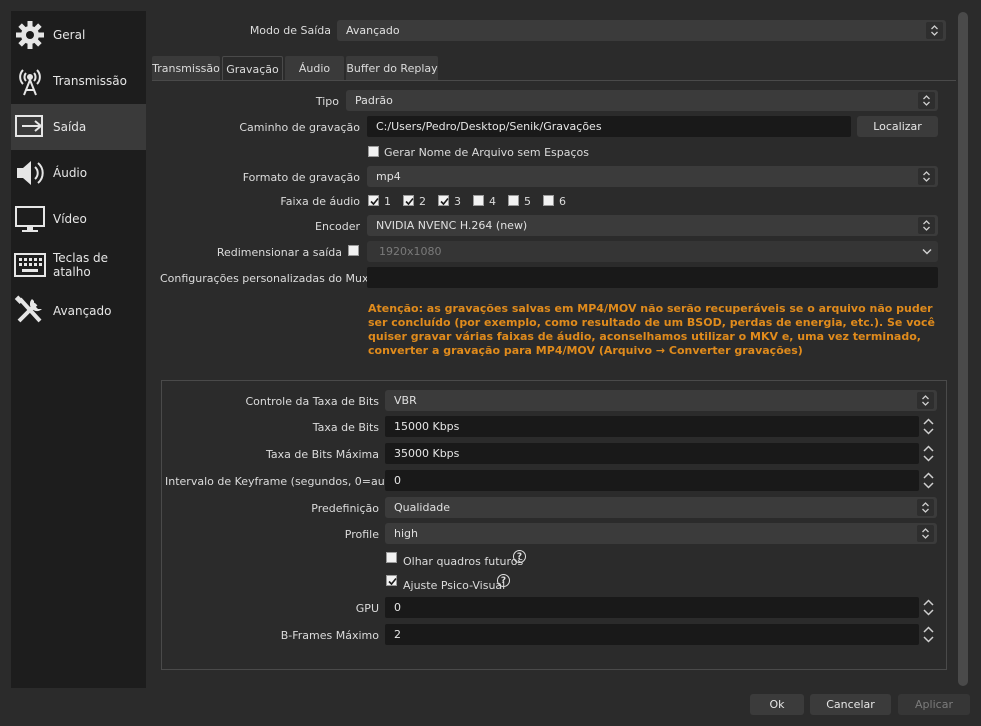  Describe the element at coordinates (652, 453) in the screenshot. I see `max-bitrate-input: 35000 Kbps` at that location.